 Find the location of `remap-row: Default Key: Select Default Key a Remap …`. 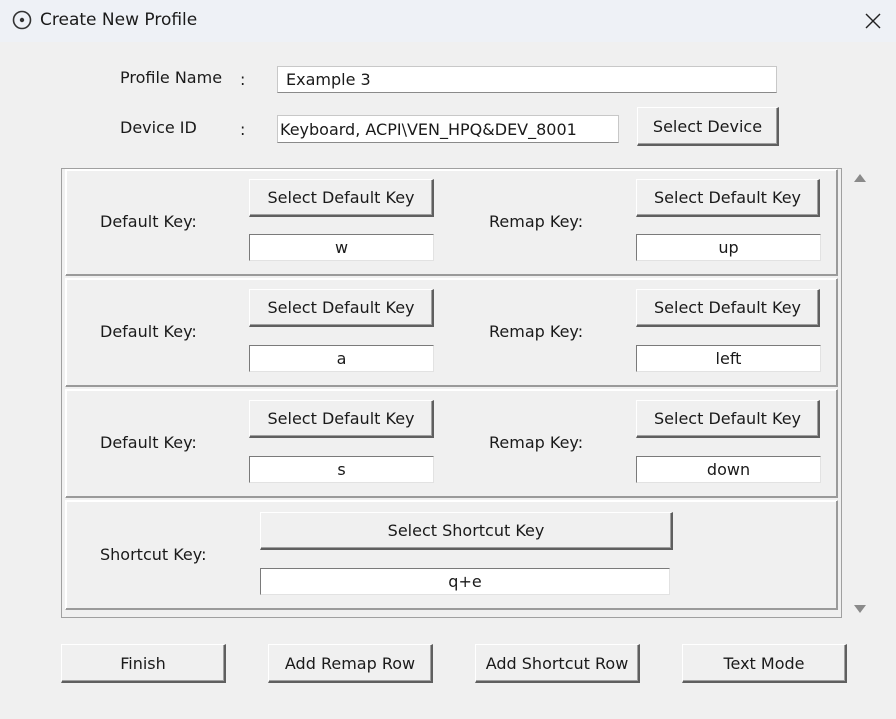

remap-row: Default Key: Select Default Key a Remap … is located at coordinates (451, 332).